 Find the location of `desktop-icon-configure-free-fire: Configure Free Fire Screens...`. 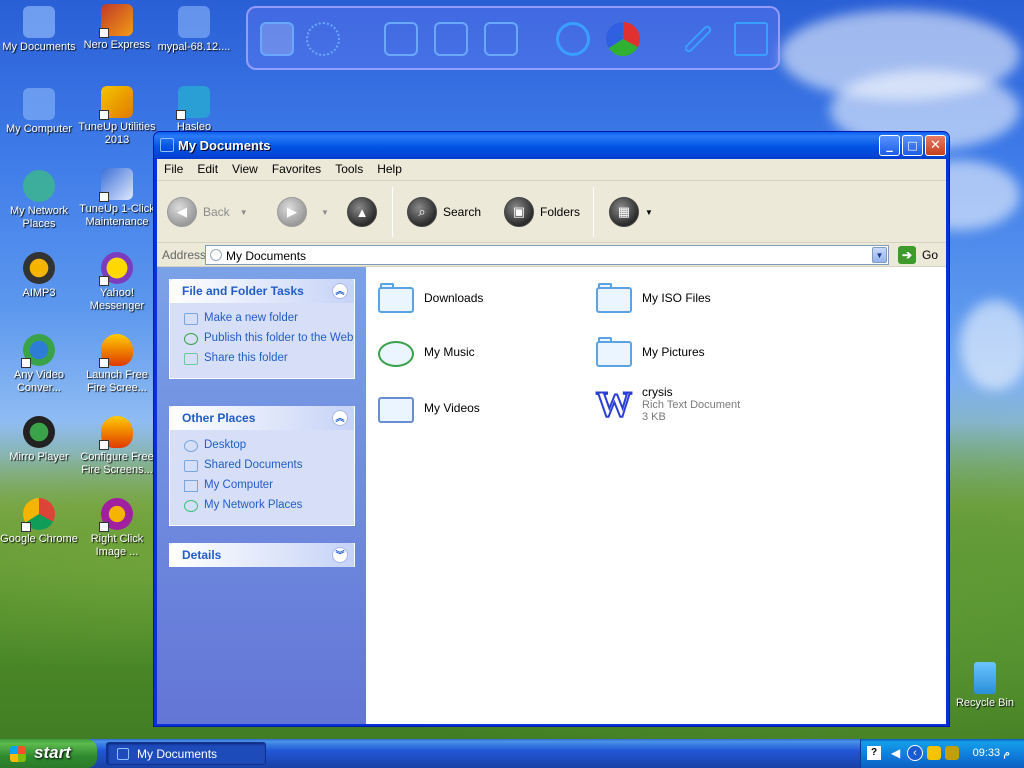

desktop-icon-configure-free-fire: Configure Free Fire Screens... is located at coordinates (117, 446).